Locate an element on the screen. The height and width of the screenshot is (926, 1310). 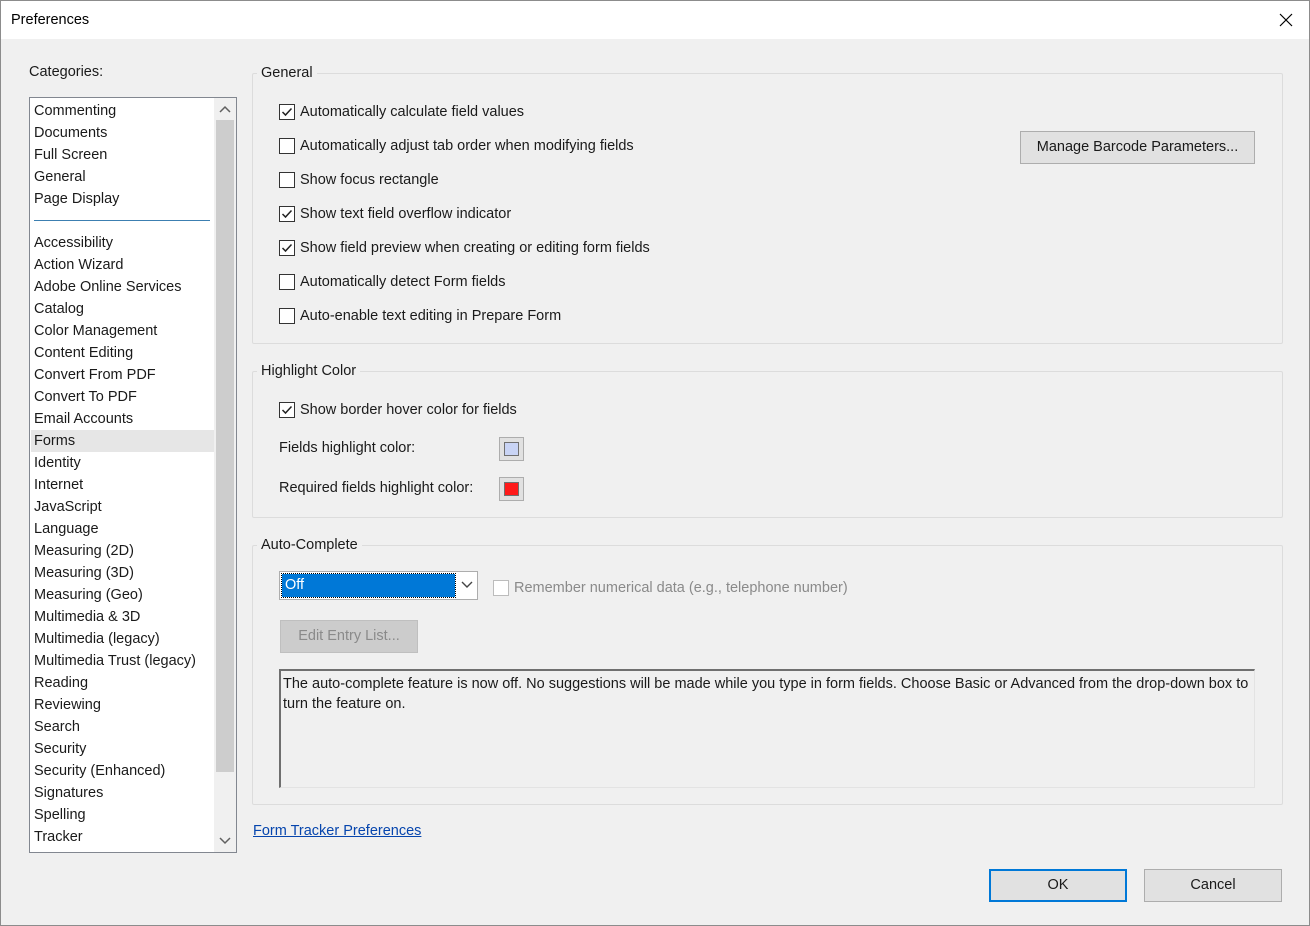
category-catalog: Catalog is located at coordinates (59, 309).